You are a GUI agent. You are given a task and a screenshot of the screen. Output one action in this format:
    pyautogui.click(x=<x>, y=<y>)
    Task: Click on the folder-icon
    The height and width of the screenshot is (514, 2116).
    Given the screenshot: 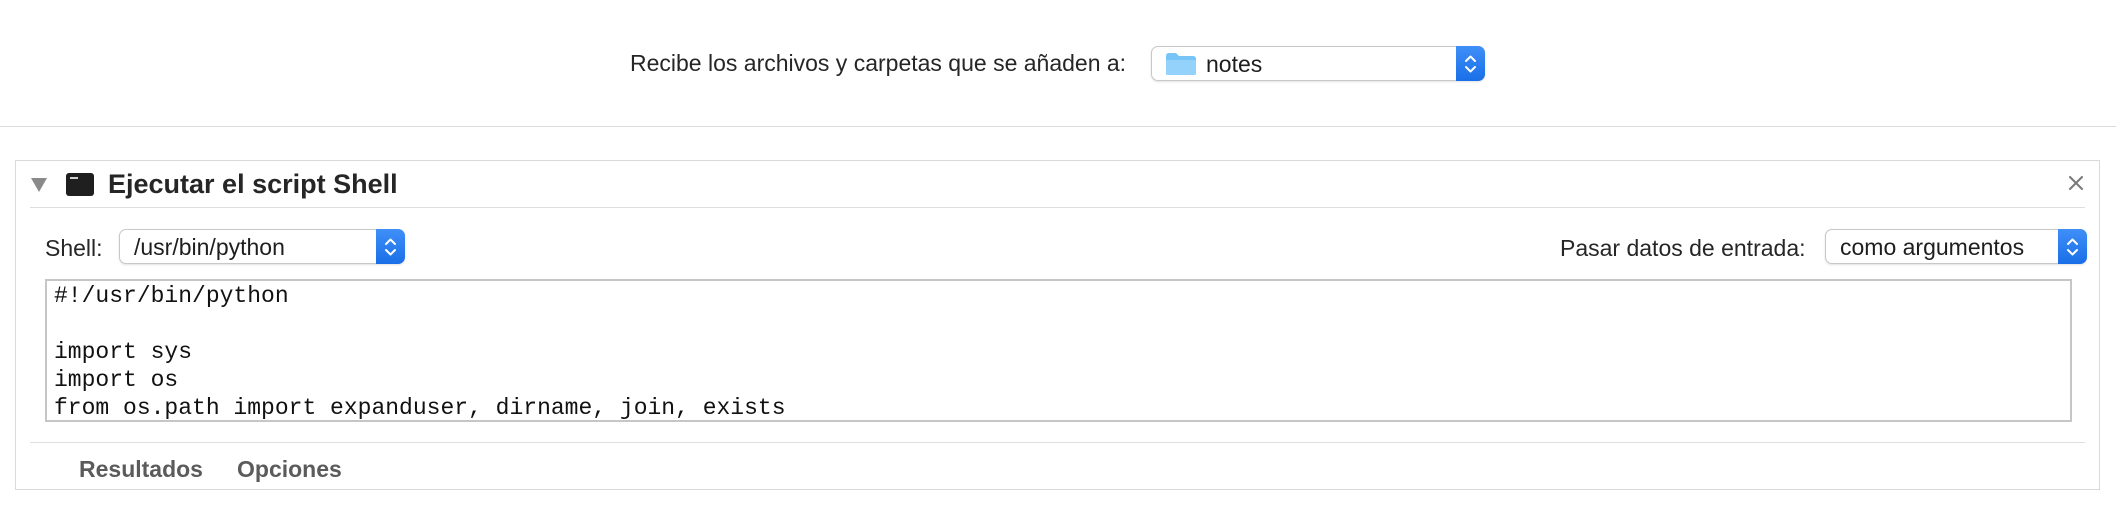 What is the action you would take?
    pyautogui.click(x=1181, y=66)
    